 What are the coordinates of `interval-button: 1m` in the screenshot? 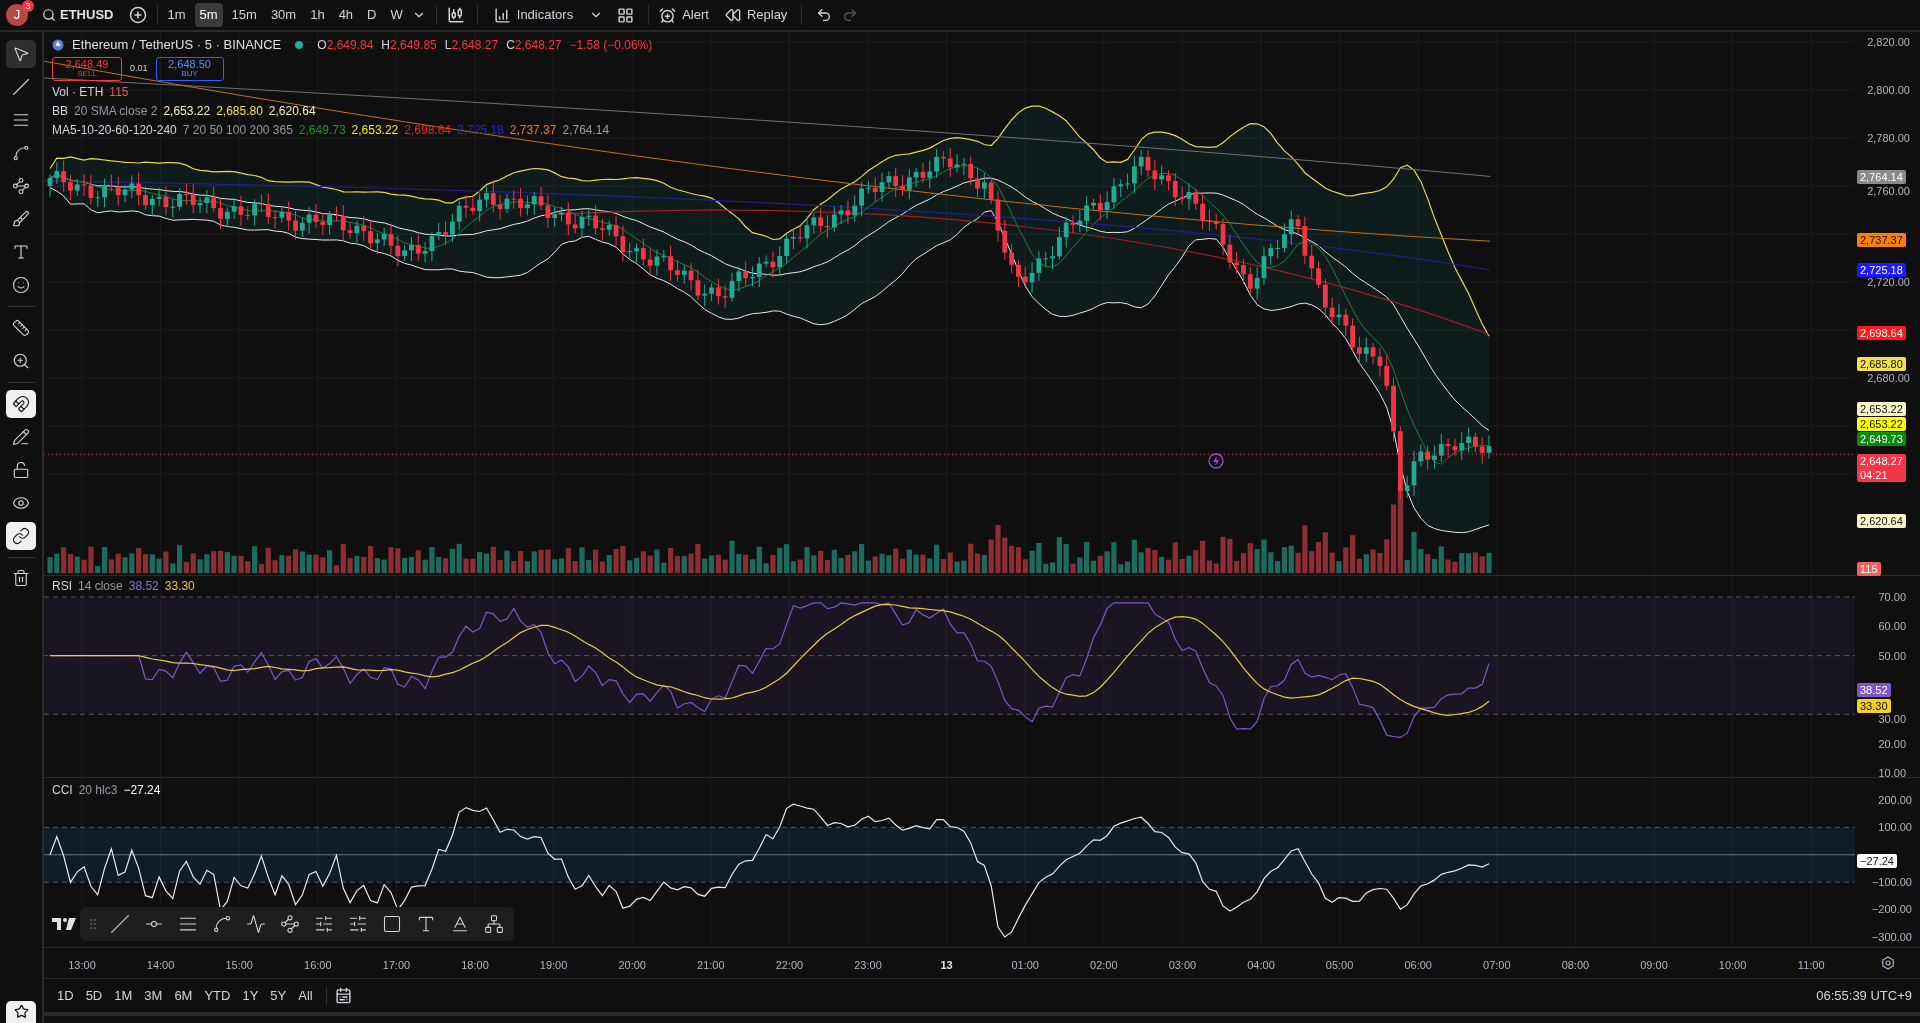 It's located at (176, 15).